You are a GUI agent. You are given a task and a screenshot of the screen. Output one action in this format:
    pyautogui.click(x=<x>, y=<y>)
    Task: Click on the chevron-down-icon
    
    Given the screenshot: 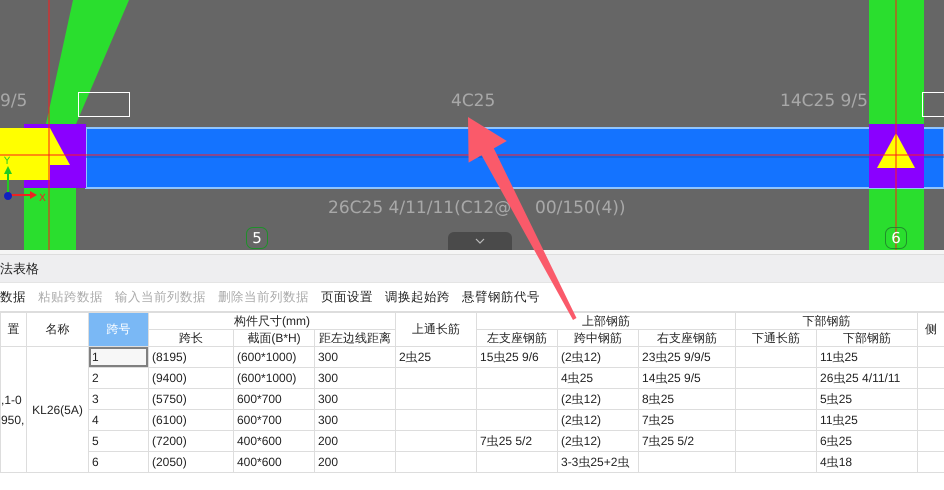 What is the action you would take?
    pyautogui.click(x=480, y=241)
    